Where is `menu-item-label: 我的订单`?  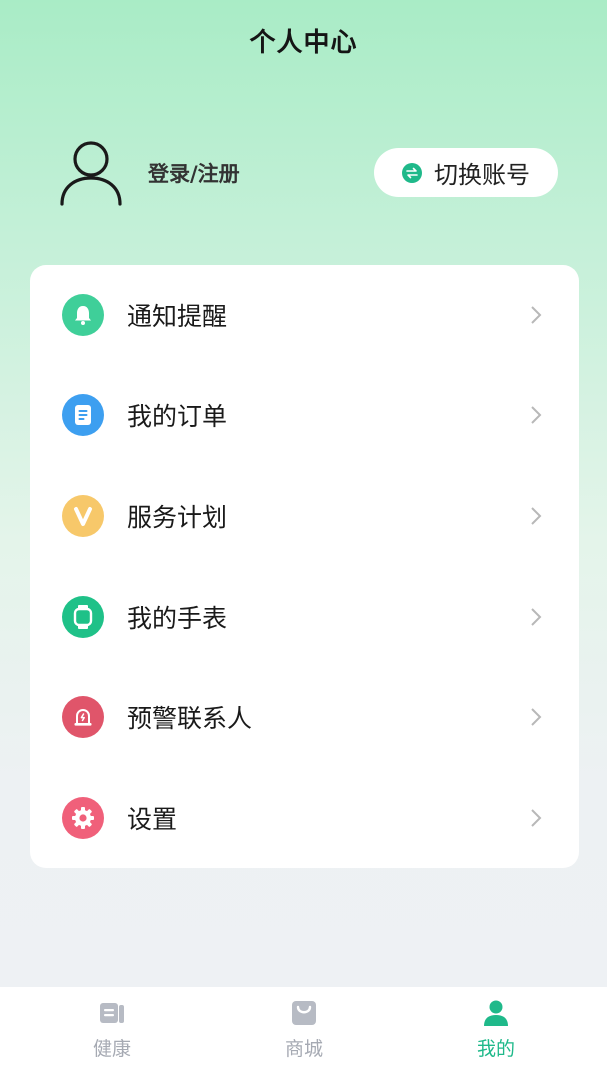
menu-item-label: 我的订单 is located at coordinates (177, 416).